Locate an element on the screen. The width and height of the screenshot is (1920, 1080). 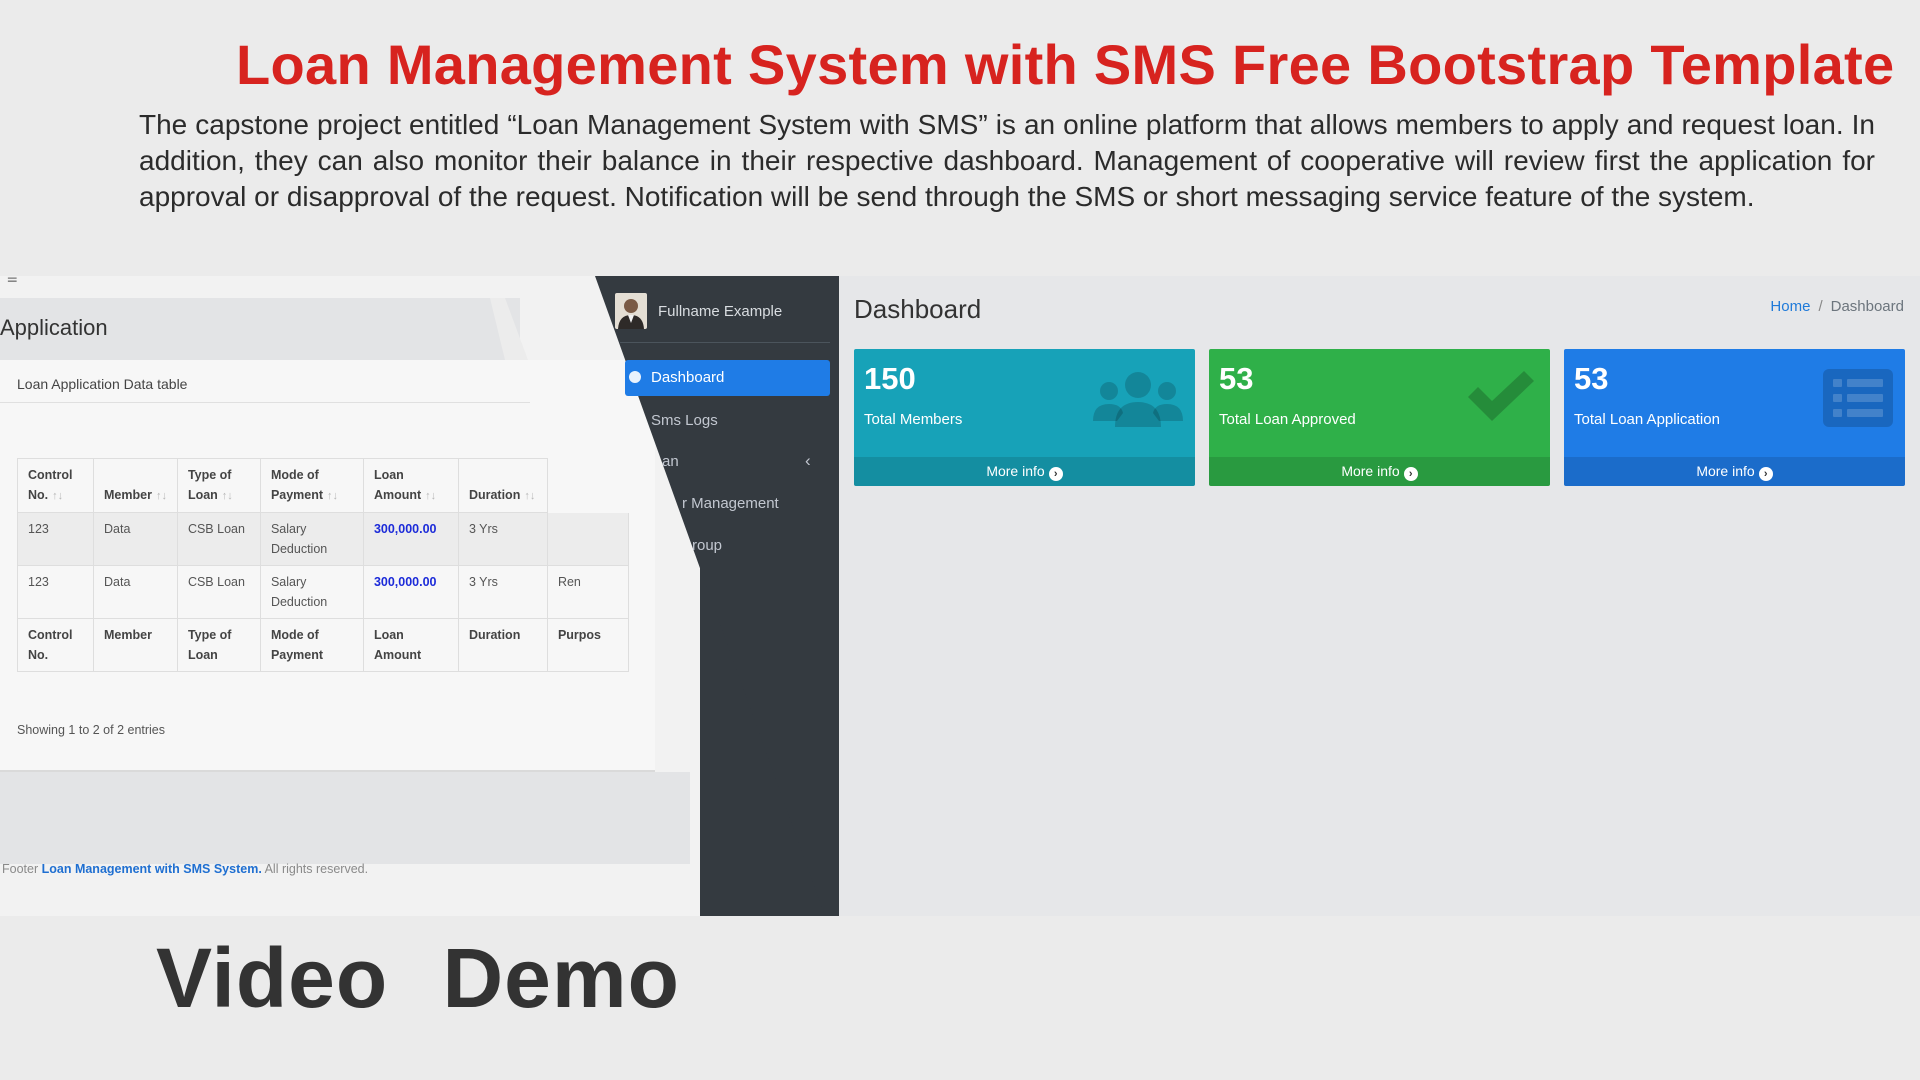
column-header-type-of-loan: Type of Loan ↑↓ is located at coordinates (218, 485).